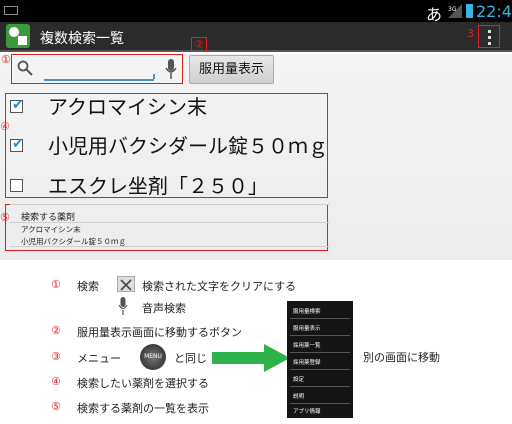 Image resolution: width=512 pixels, height=424 pixels. Describe the element at coordinates (127, 107) in the screenshot. I see `drug-name: アクロマイシン末` at that location.